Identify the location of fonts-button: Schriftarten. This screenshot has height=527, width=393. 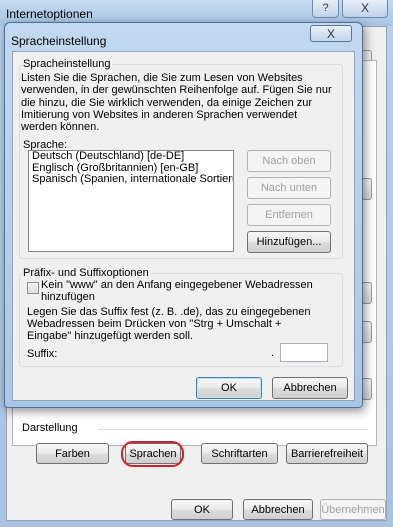
(239, 453).